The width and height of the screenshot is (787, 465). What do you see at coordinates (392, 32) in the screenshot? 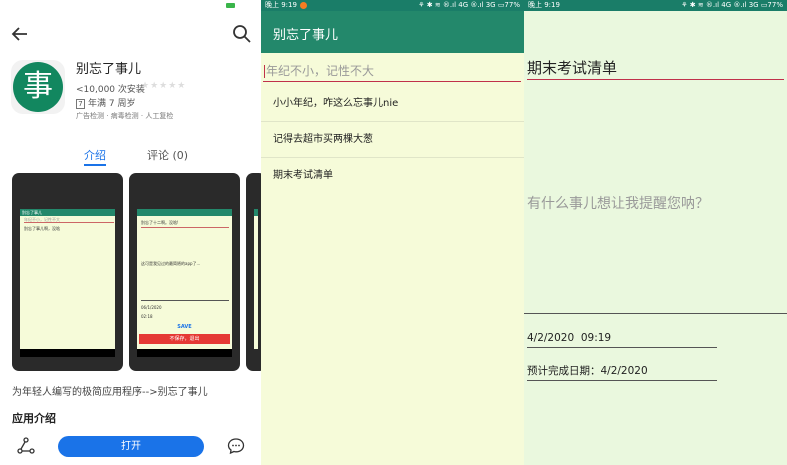
I see `app-bar: 别忘了事儿` at bounding box center [392, 32].